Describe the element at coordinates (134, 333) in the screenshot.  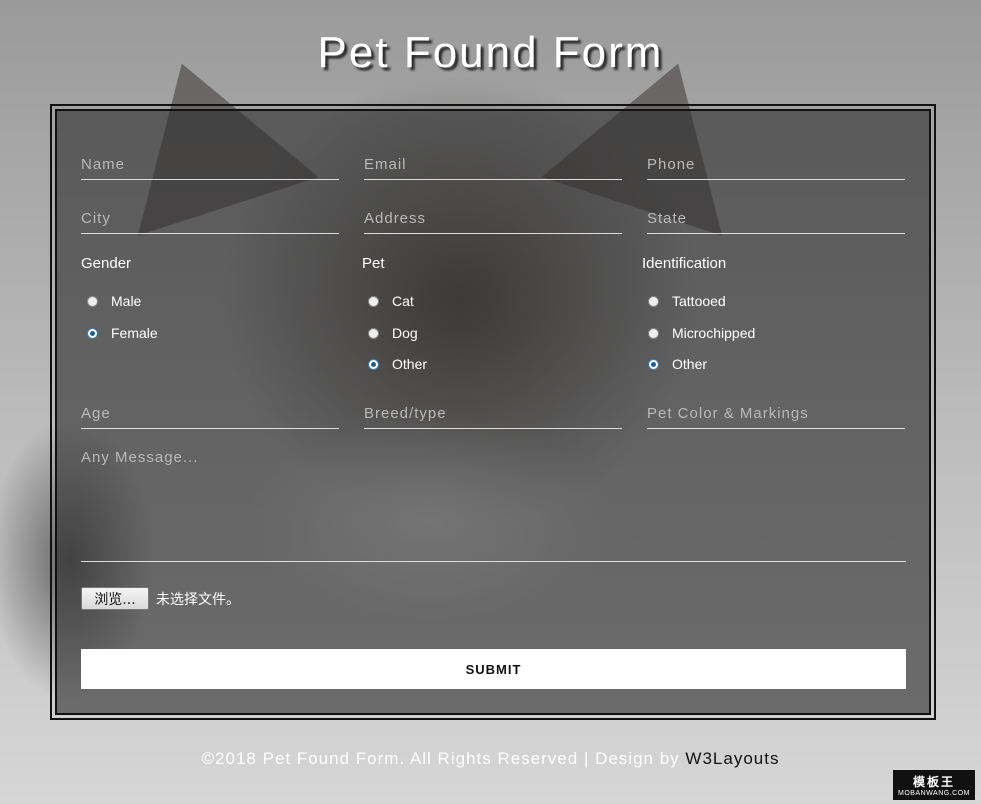
I see `radio-label: Female` at that location.